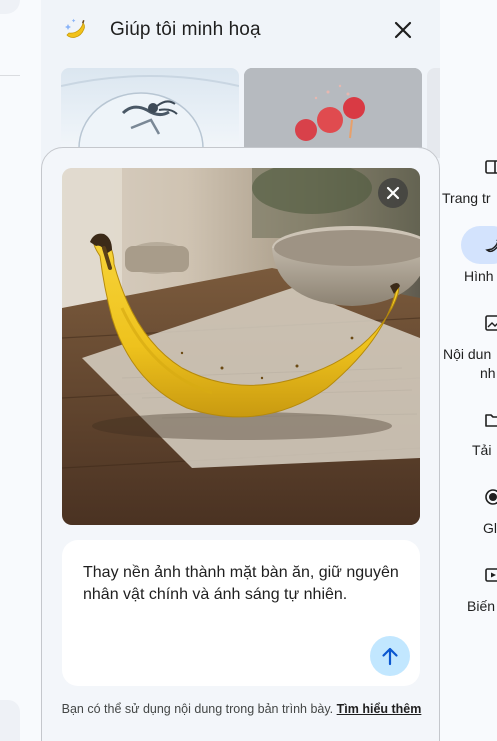 The height and width of the screenshot is (741, 497). What do you see at coordinates (481, 606) in the screenshot?
I see `rail-label: Biến` at bounding box center [481, 606].